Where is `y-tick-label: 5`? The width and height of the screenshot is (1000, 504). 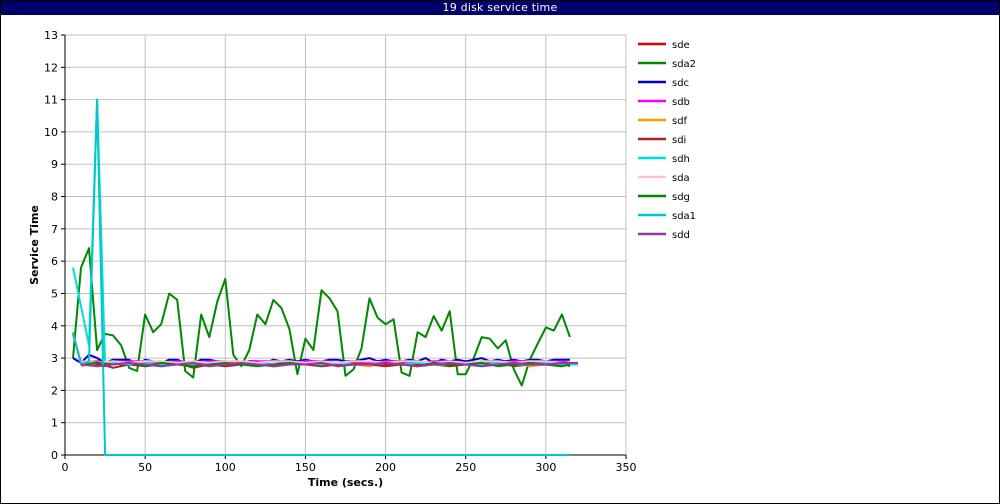 y-tick-label: 5 is located at coordinates (54, 293).